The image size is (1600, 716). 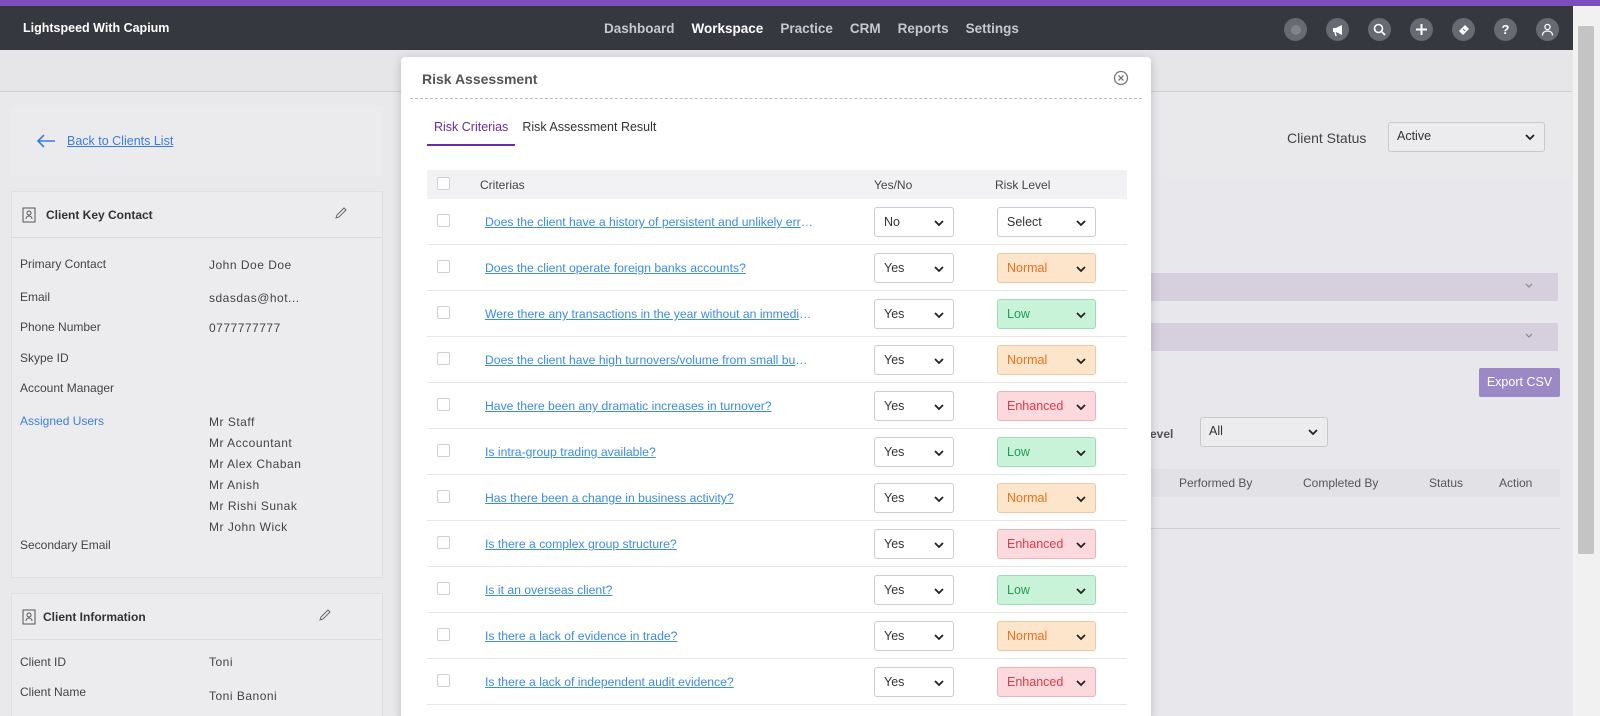 I want to click on risk-level-filter-value: All, so click(x=1216, y=431).